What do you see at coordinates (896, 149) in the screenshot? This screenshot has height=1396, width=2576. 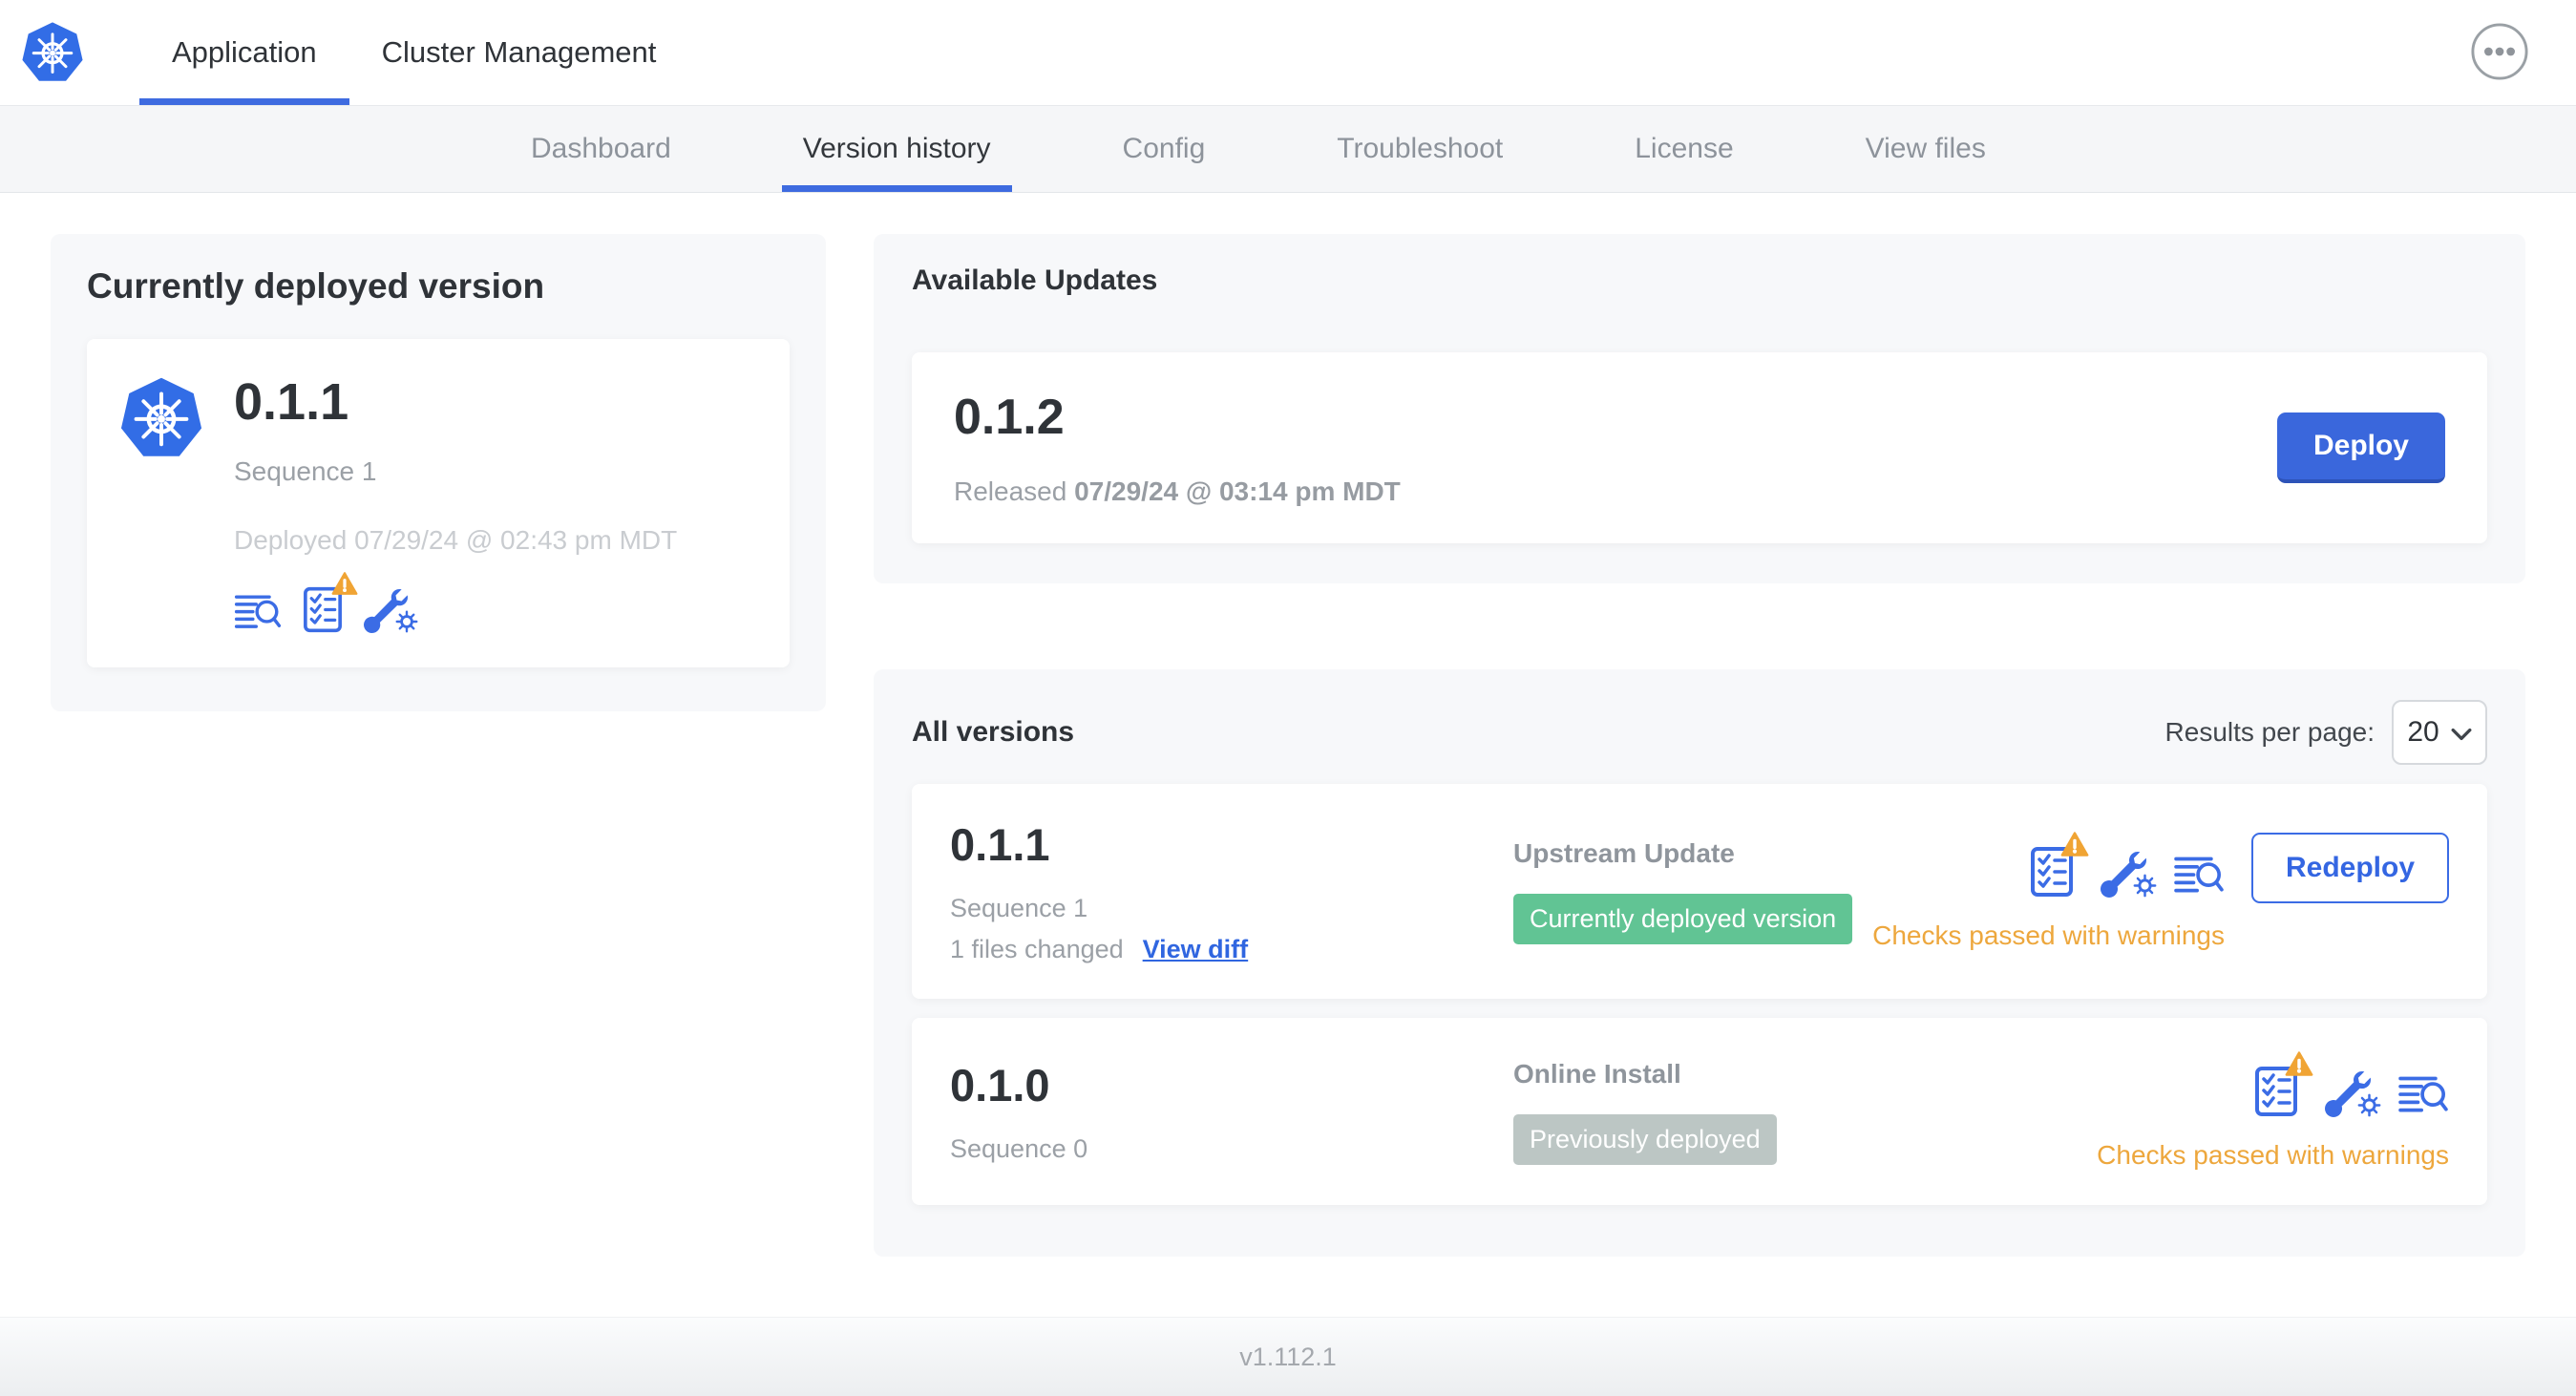 I see `tab-version-history: Version history` at bounding box center [896, 149].